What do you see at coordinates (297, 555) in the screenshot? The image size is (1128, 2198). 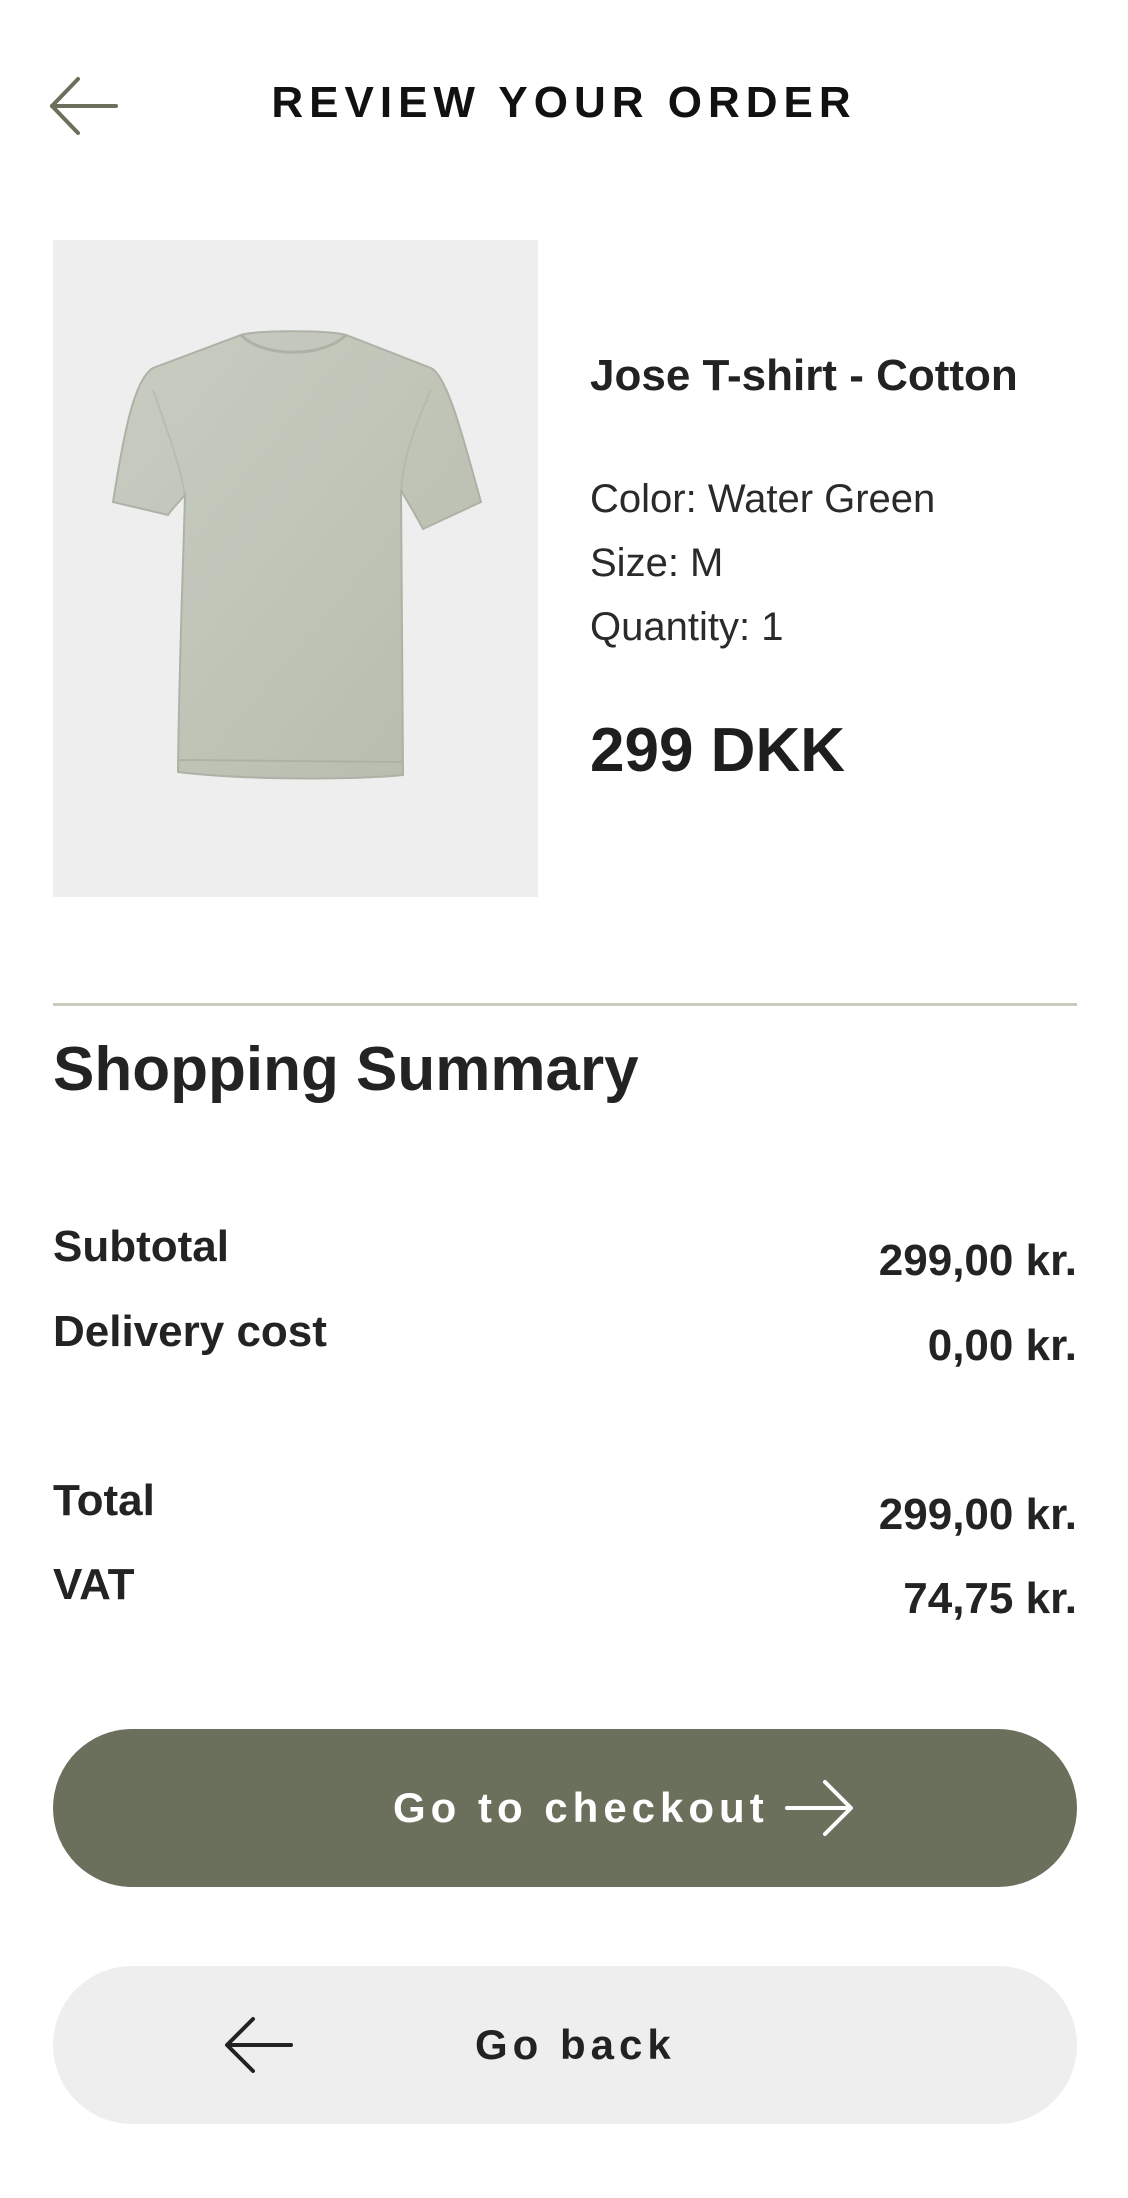 I see `t-shirt-image` at bounding box center [297, 555].